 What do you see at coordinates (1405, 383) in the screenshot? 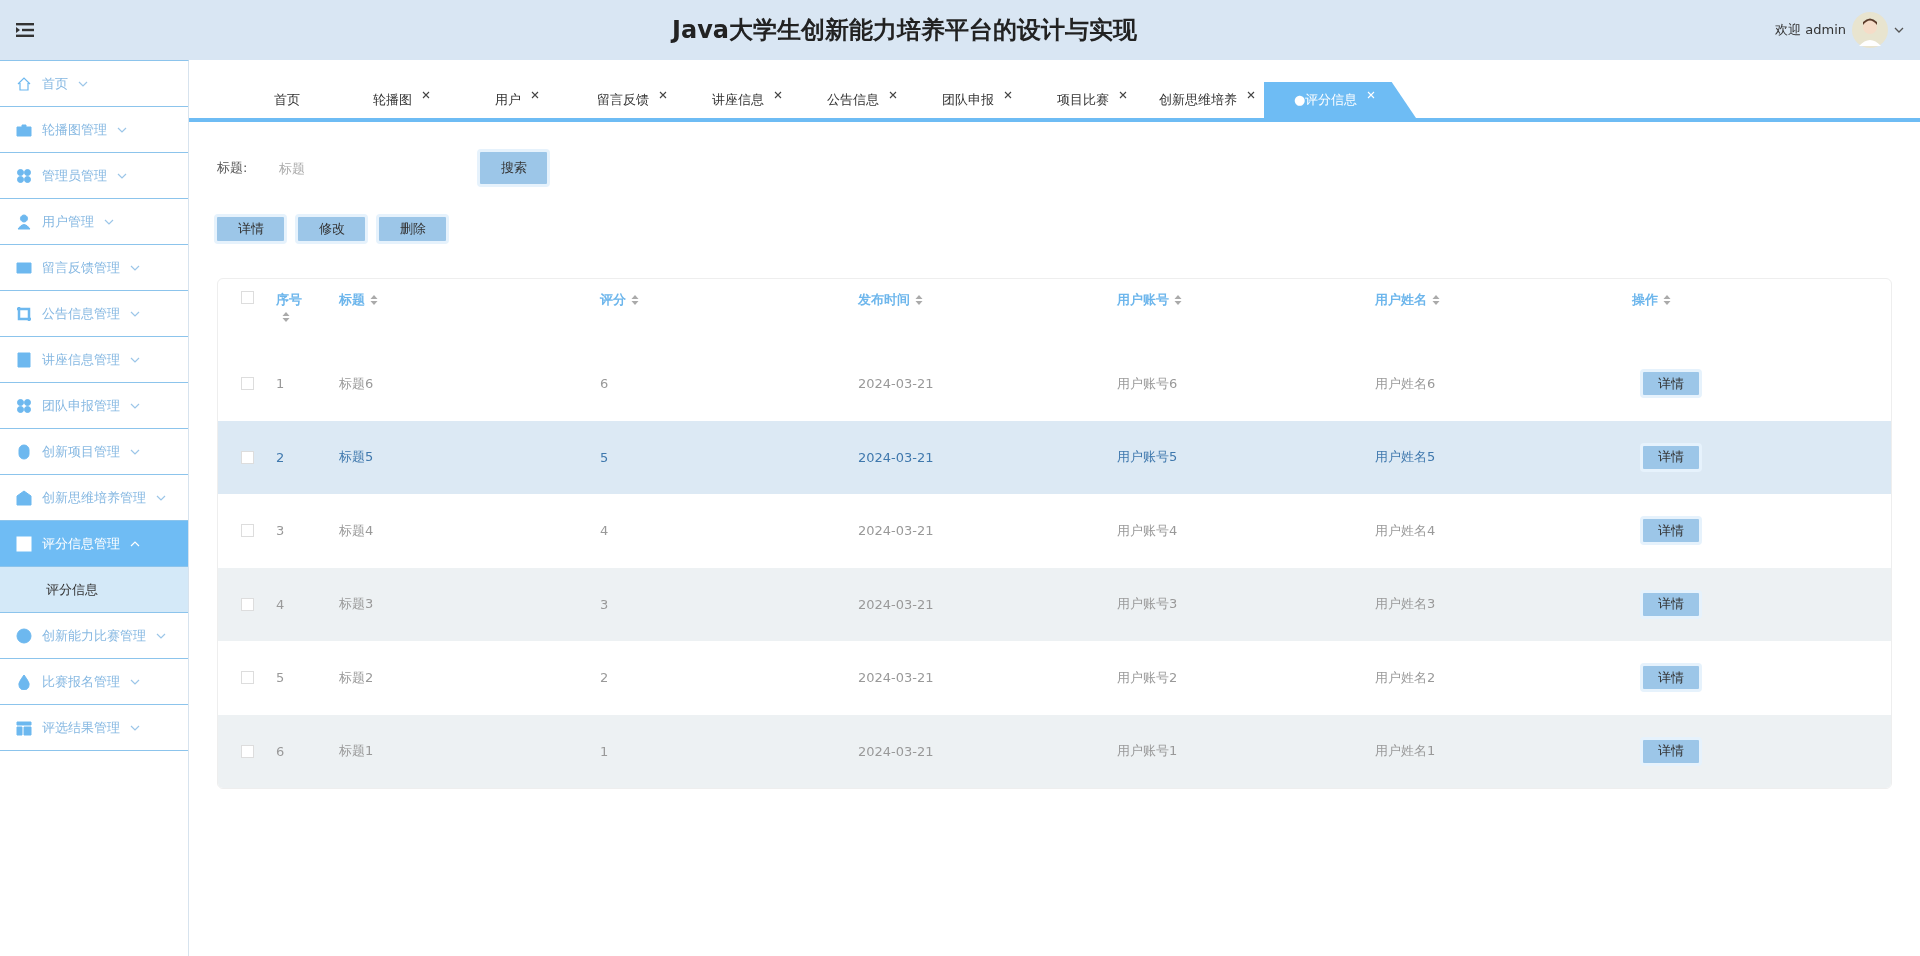
I see `table-cell: 用户姓名6` at bounding box center [1405, 383].